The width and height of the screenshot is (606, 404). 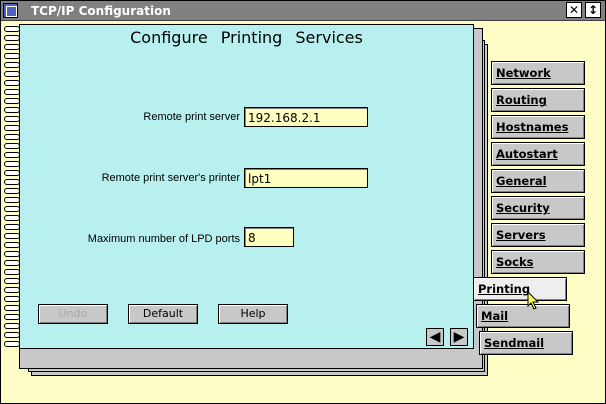 I want to click on arrow-left-icon: ◀, so click(x=435, y=337).